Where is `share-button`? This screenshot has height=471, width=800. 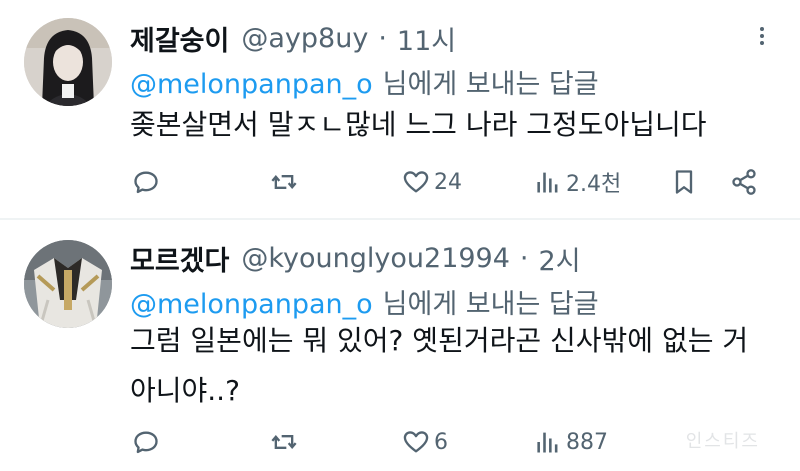
share-button is located at coordinates (744, 182).